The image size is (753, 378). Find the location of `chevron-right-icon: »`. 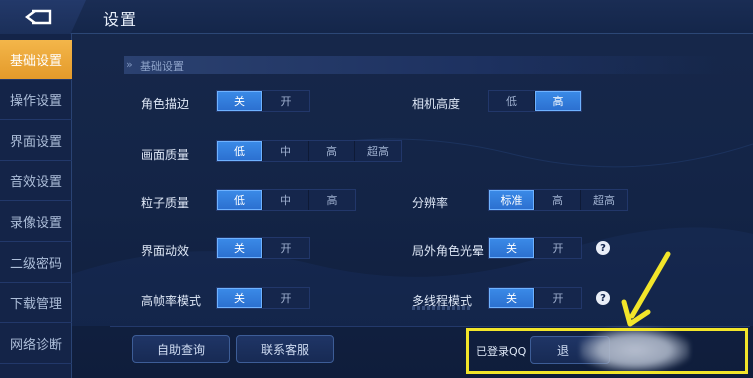

chevron-right-icon: » is located at coordinates (129, 64).